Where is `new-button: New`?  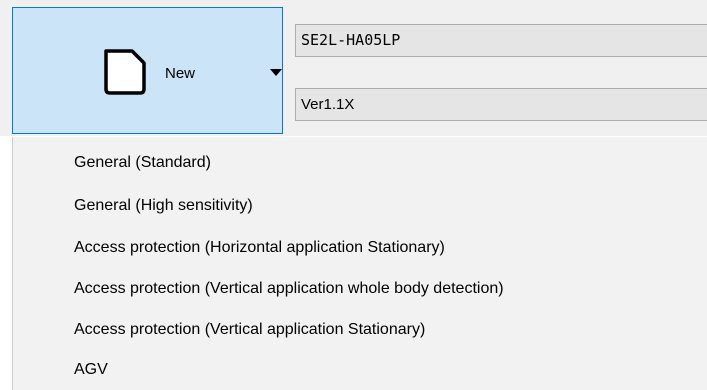
new-button: New is located at coordinates (147, 70).